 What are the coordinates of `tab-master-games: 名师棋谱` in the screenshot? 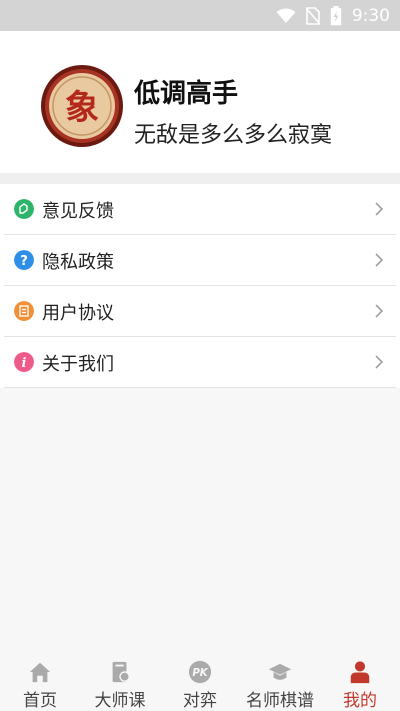 It's located at (280, 683).